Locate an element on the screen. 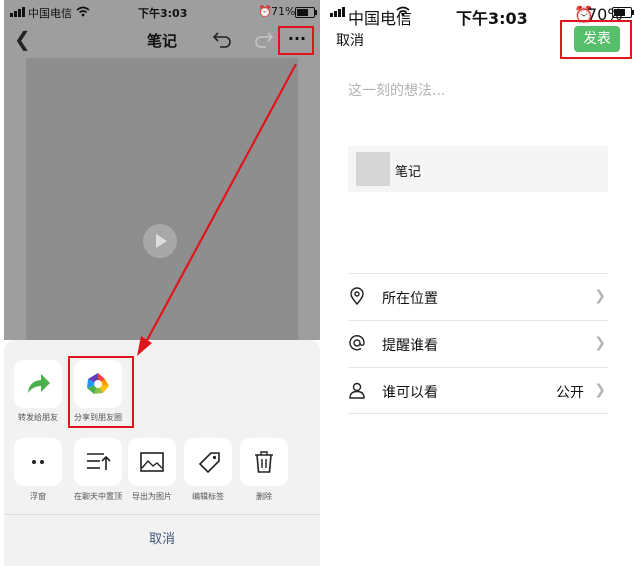 This screenshot has height=566, width=640. row-value: 公开 is located at coordinates (570, 393).